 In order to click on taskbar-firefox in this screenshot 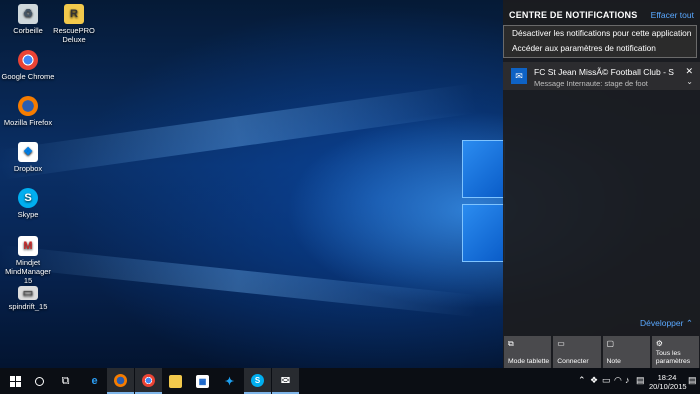, I will do `click(120, 381)`.